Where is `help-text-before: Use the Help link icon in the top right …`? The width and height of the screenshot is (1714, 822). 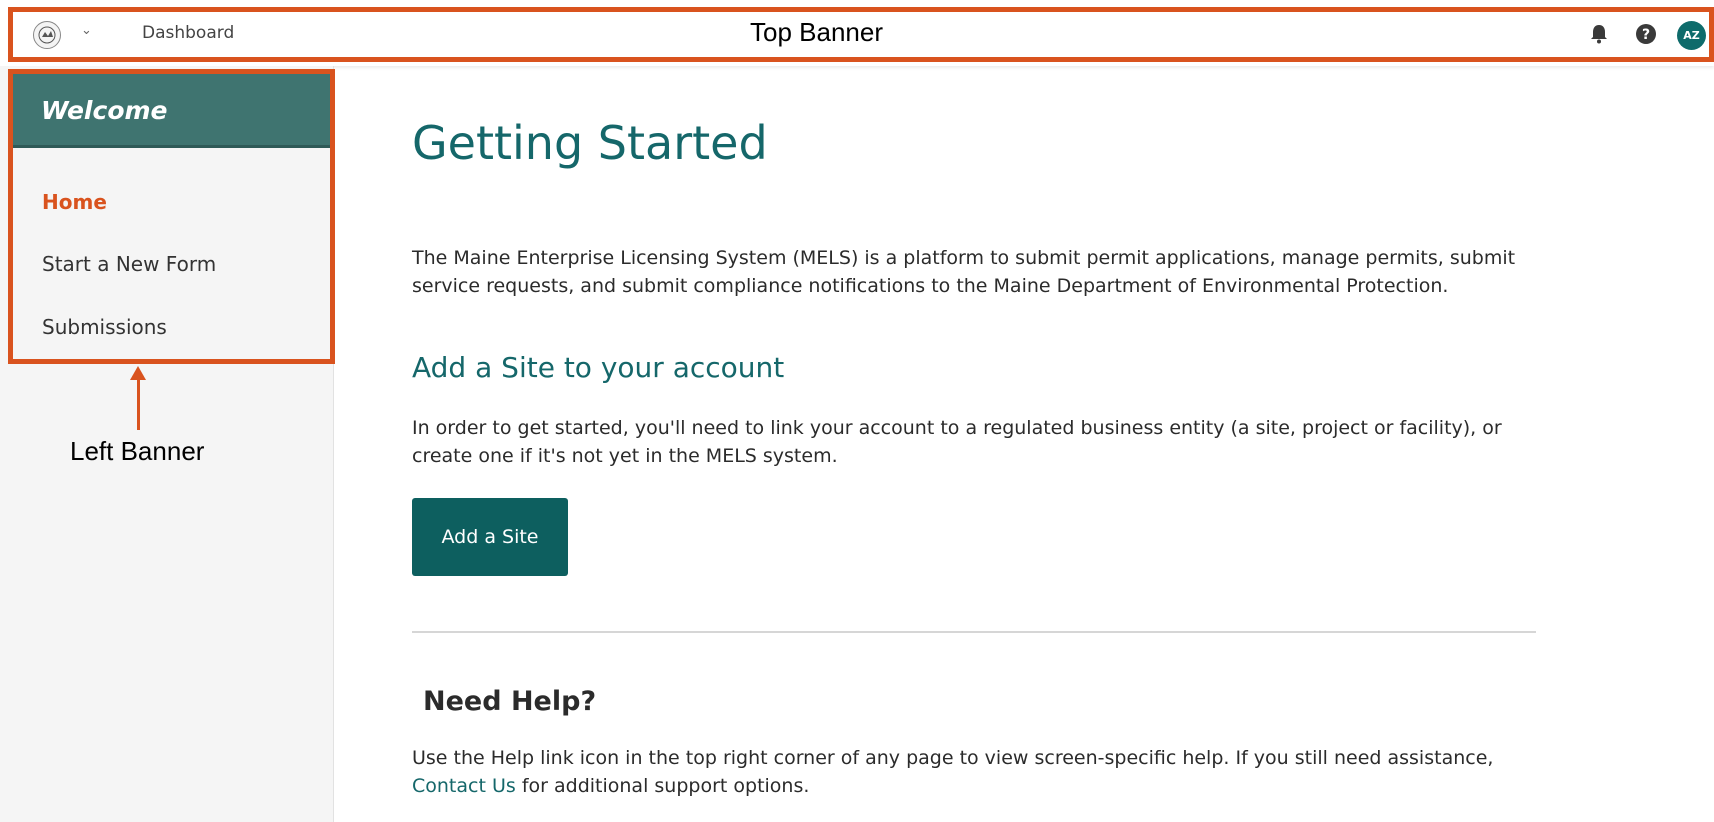 help-text-before: Use the Help link icon in the top right … is located at coordinates (953, 758).